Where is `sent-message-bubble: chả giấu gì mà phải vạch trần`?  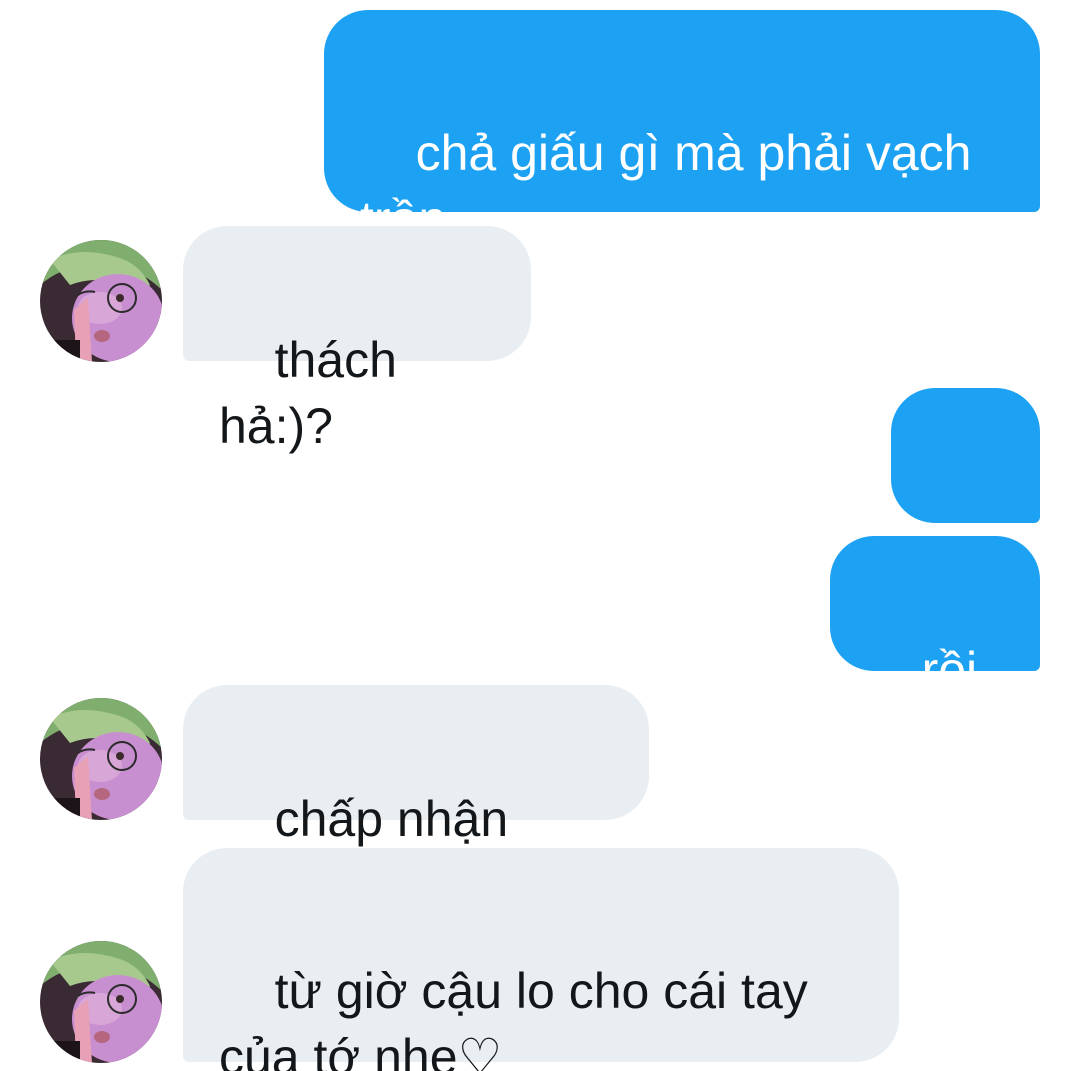 sent-message-bubble: chả giấu gì mà phải vạch trần is located at coordinates (682, 128).